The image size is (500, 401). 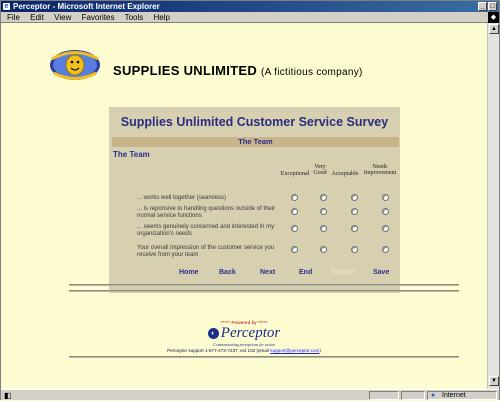 I want to click on home-button: Home, so click(x=188, y=272).